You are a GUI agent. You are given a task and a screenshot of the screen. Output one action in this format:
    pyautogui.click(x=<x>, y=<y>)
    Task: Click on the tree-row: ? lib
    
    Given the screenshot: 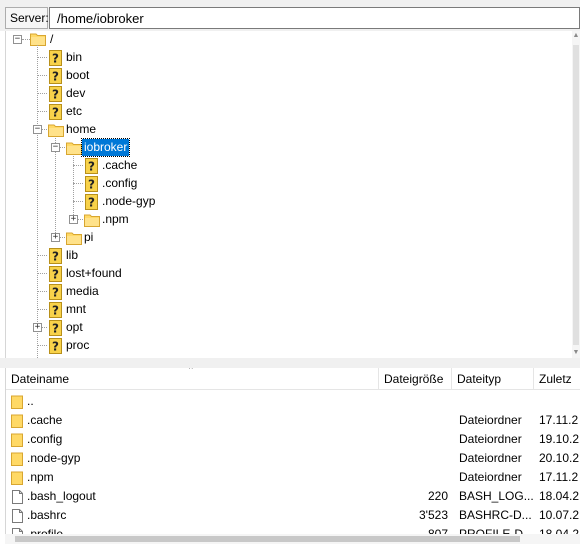 What is the action you would take?
    pyautogui.click(x=286, y=256)
    